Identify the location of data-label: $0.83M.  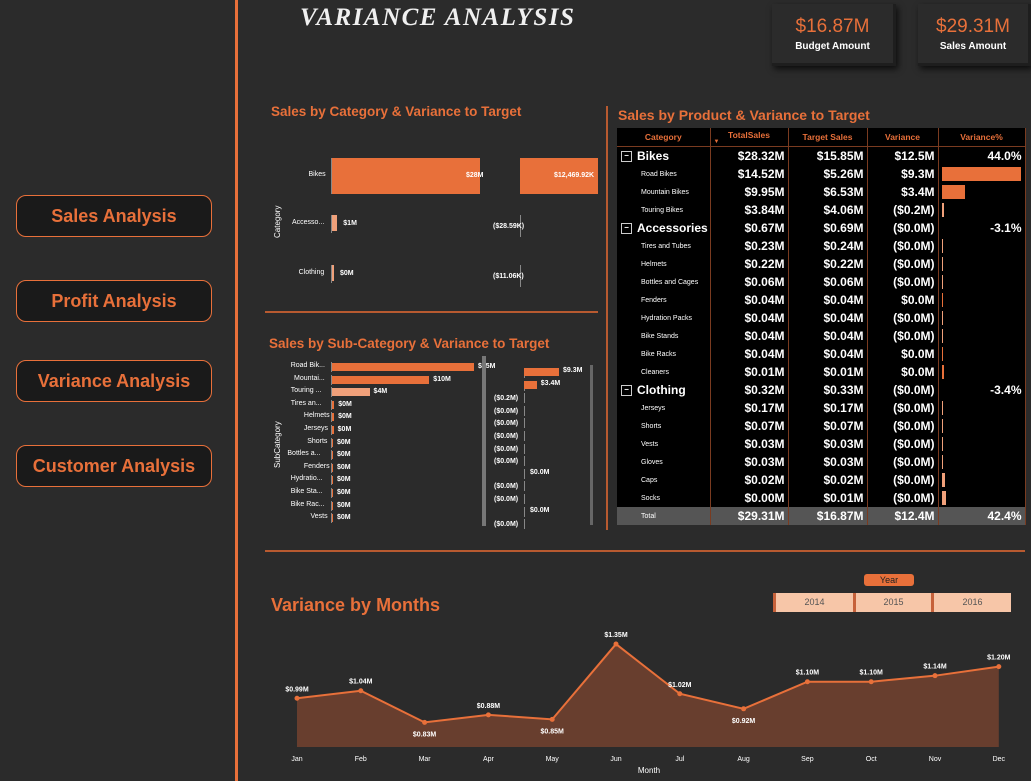
(425, 734).